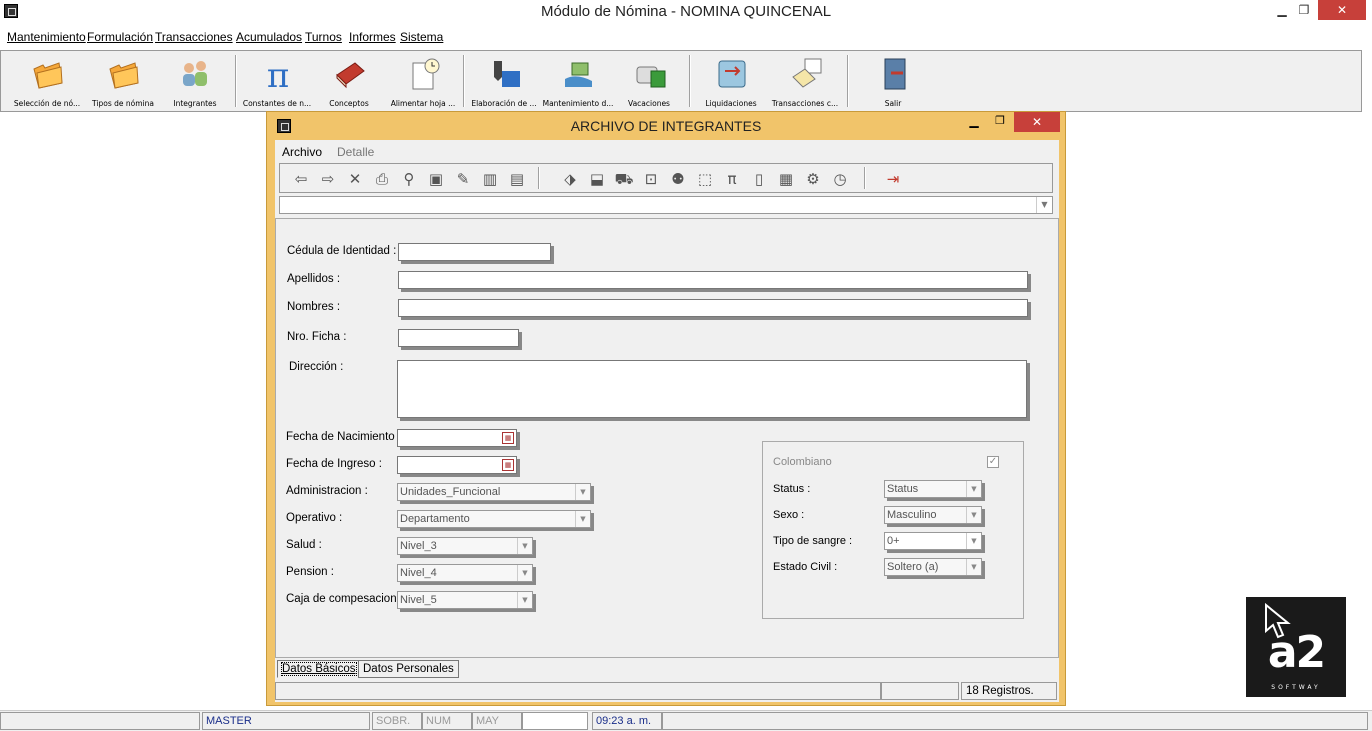 Image resolution: width=1372 pixels, height=731 pixels. Describe the element at coordinates (474, 252) in the screenshot. I see `cedula-input` at that location.